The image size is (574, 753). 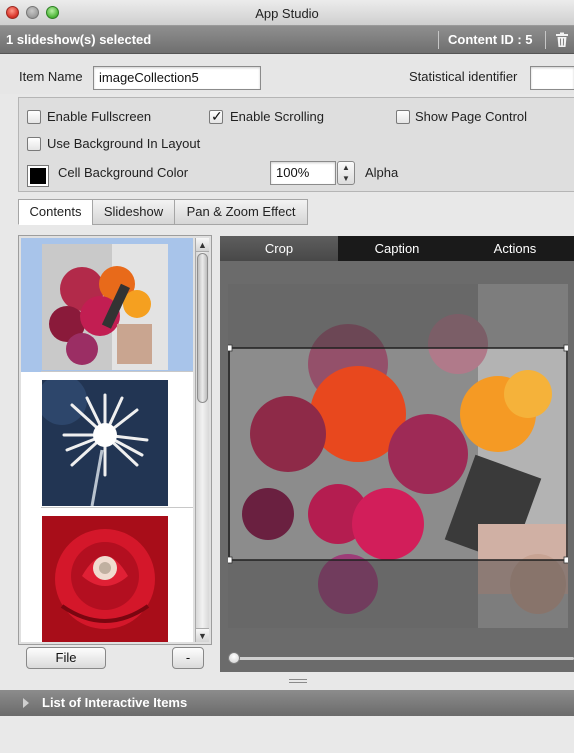 What do you see at coordinates (234, 658) in the screenshot?
I see `slider-knob` at bounding box center [234, 658].